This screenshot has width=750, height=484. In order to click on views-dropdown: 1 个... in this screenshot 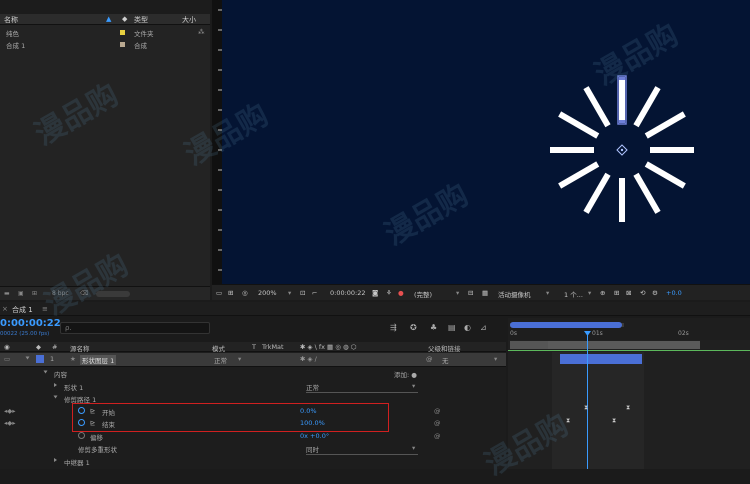, I will do `click(573, 294)`.